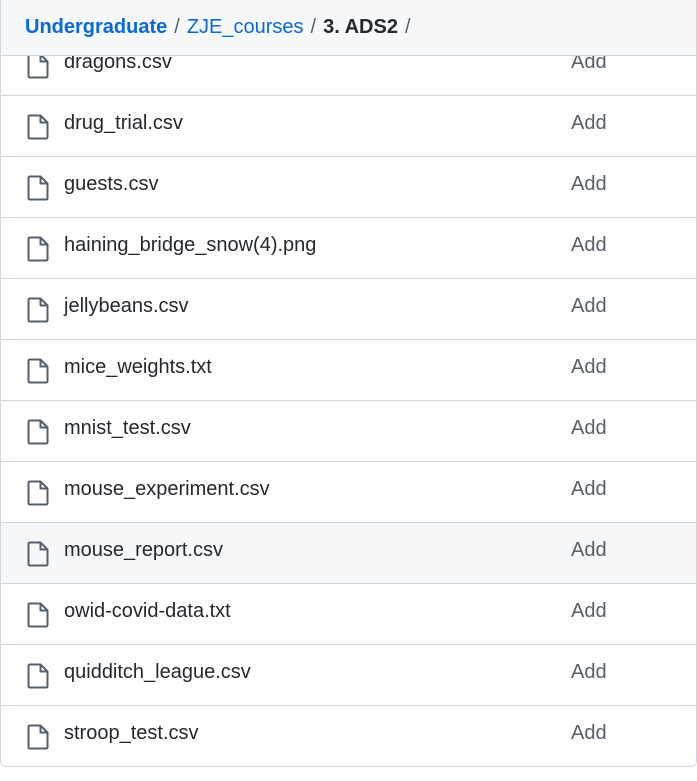 This screenshot has height=781, width=697. What do you see at coordinates (348, 370) in the screenshot?
I see `file-row: mice_weights.txt Add` at bounding box center [348, 370].